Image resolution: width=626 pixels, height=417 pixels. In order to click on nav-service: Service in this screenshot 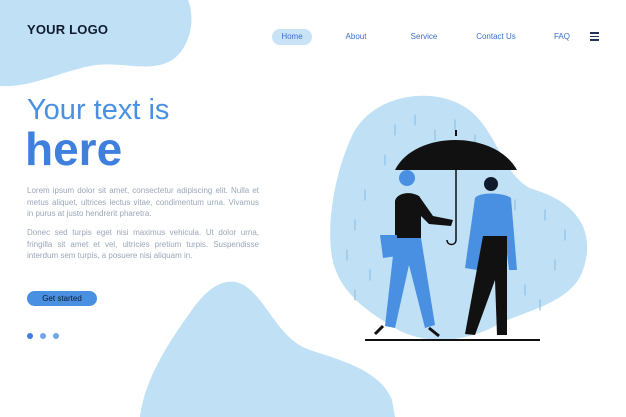, I will do `click(424, 37)`.